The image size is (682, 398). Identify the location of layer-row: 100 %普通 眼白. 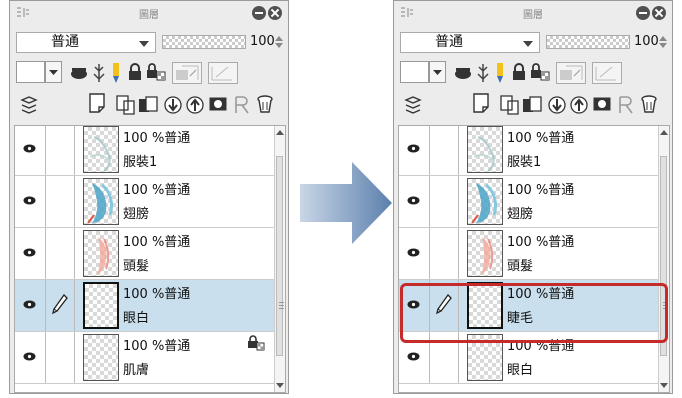
(146, 306).